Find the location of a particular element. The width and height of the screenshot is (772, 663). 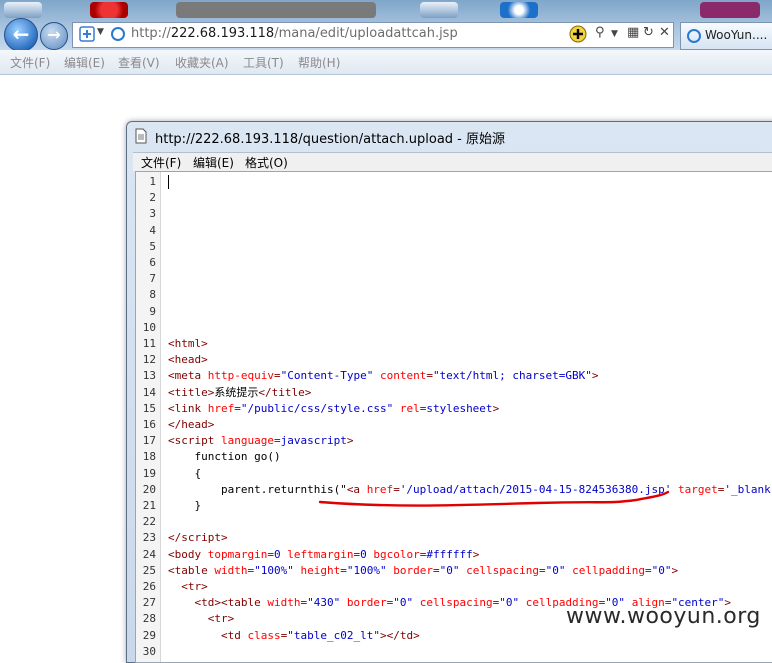

line-number: 19 is located at coordinates (149, 473).